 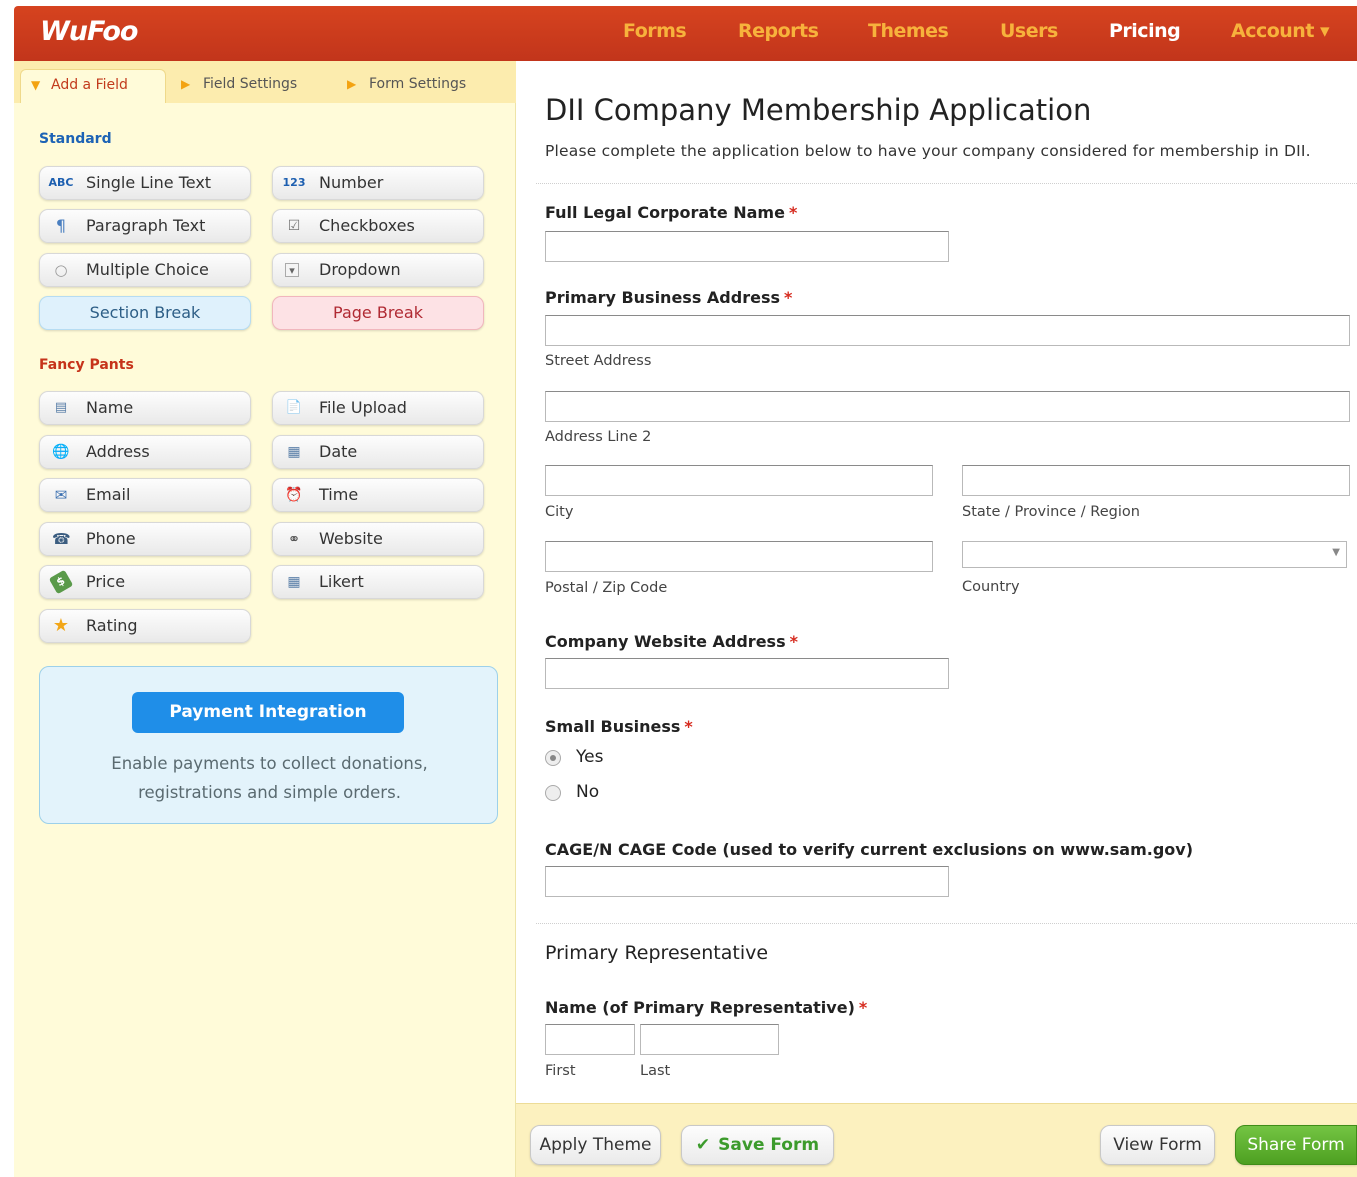 I want to click on button-label: Date, so click(x=338, y=451).